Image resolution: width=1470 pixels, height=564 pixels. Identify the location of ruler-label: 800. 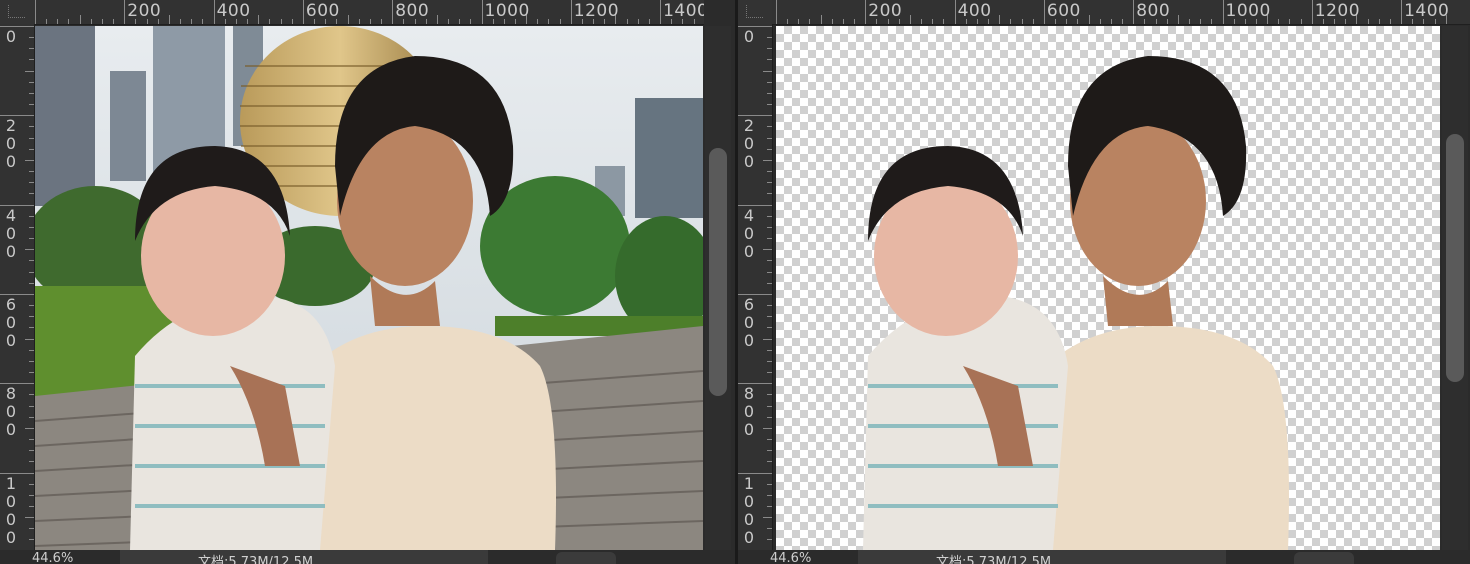
(11, 412).